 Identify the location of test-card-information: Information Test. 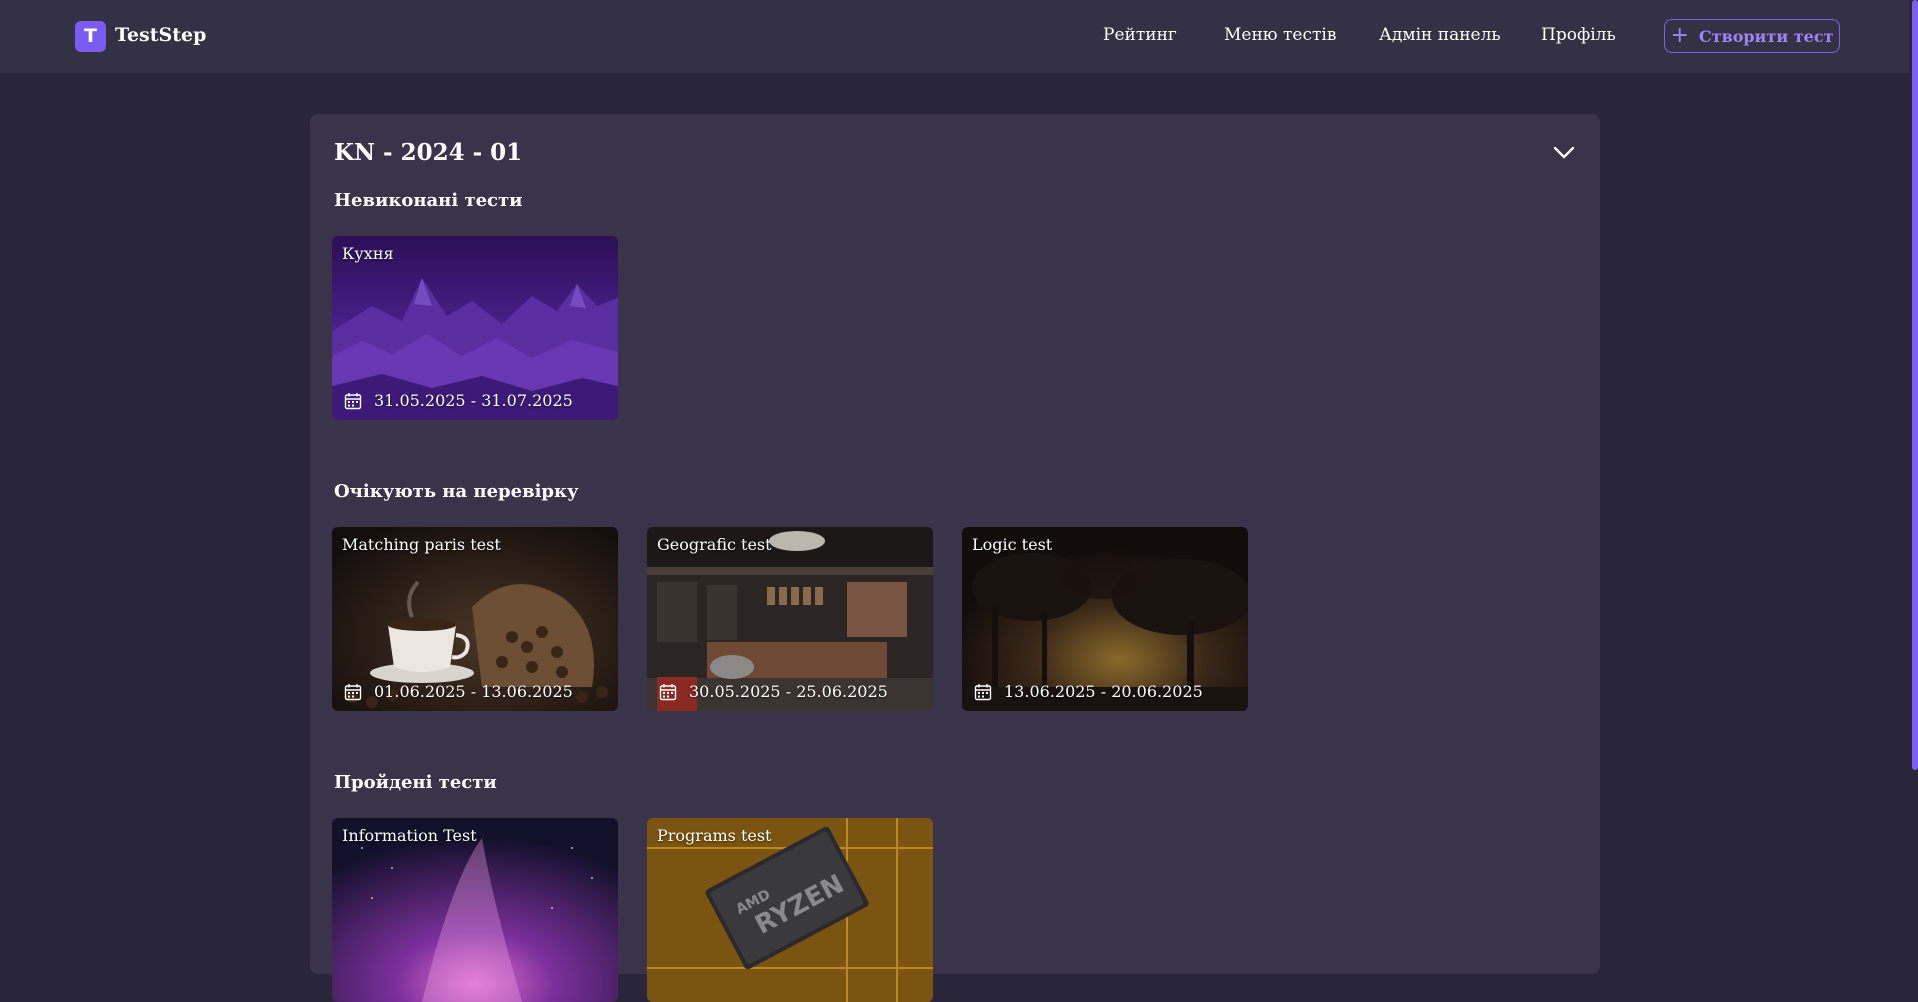
(475, 910).